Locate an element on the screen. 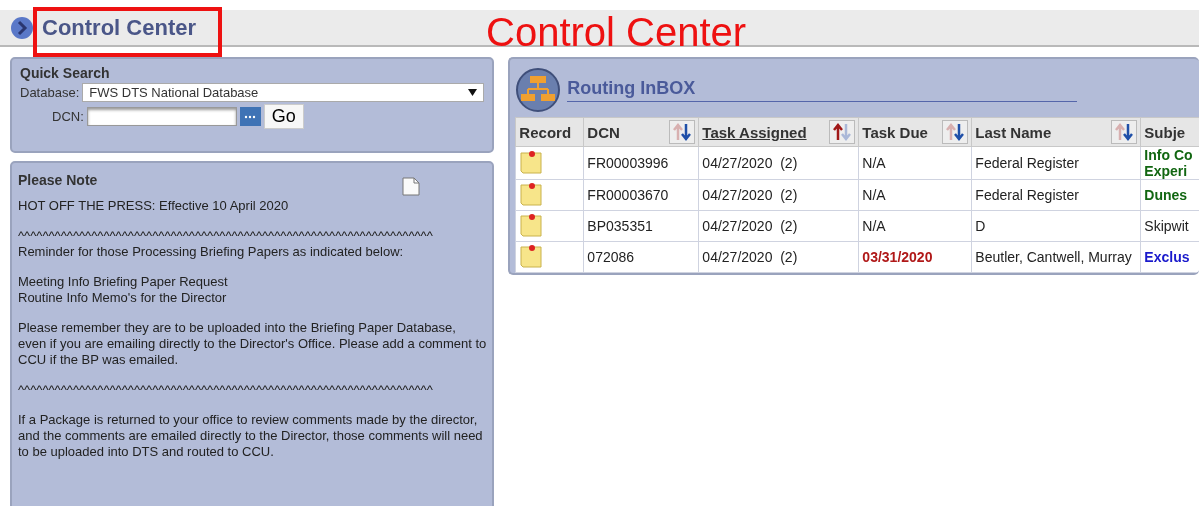 The height and width of the screenshot is (506, 1199). go-button: Go is located at coordinates (283, 116).